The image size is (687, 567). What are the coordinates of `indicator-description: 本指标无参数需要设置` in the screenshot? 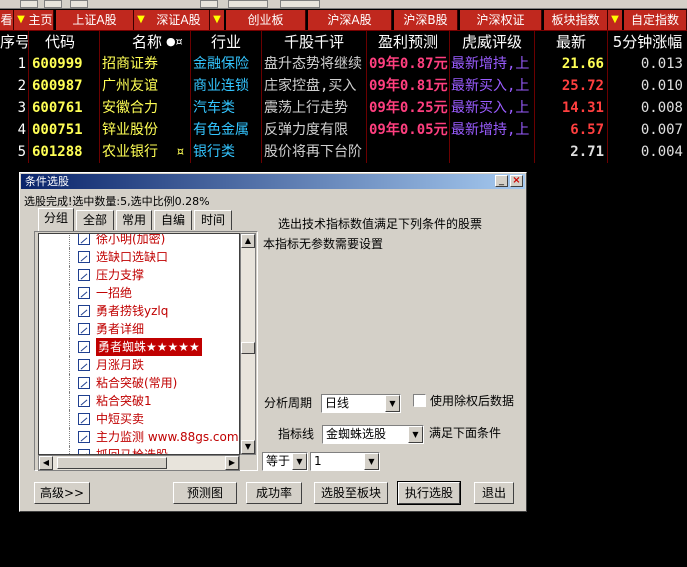 It's located at (323, 244).